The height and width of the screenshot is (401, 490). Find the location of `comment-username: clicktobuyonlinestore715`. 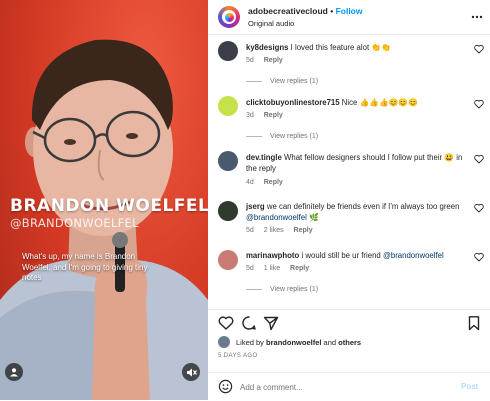

comment-username: clicktobuyonlinestore715 is located at coordinates (293, 102).